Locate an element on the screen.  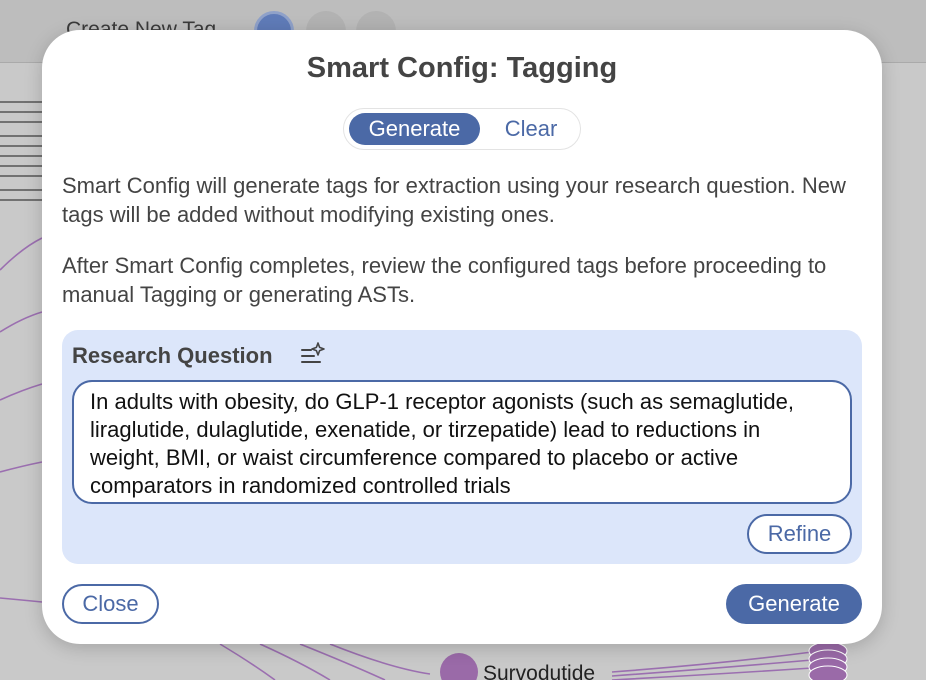
tab-clear: Clear is located at coordinates (531, 129).